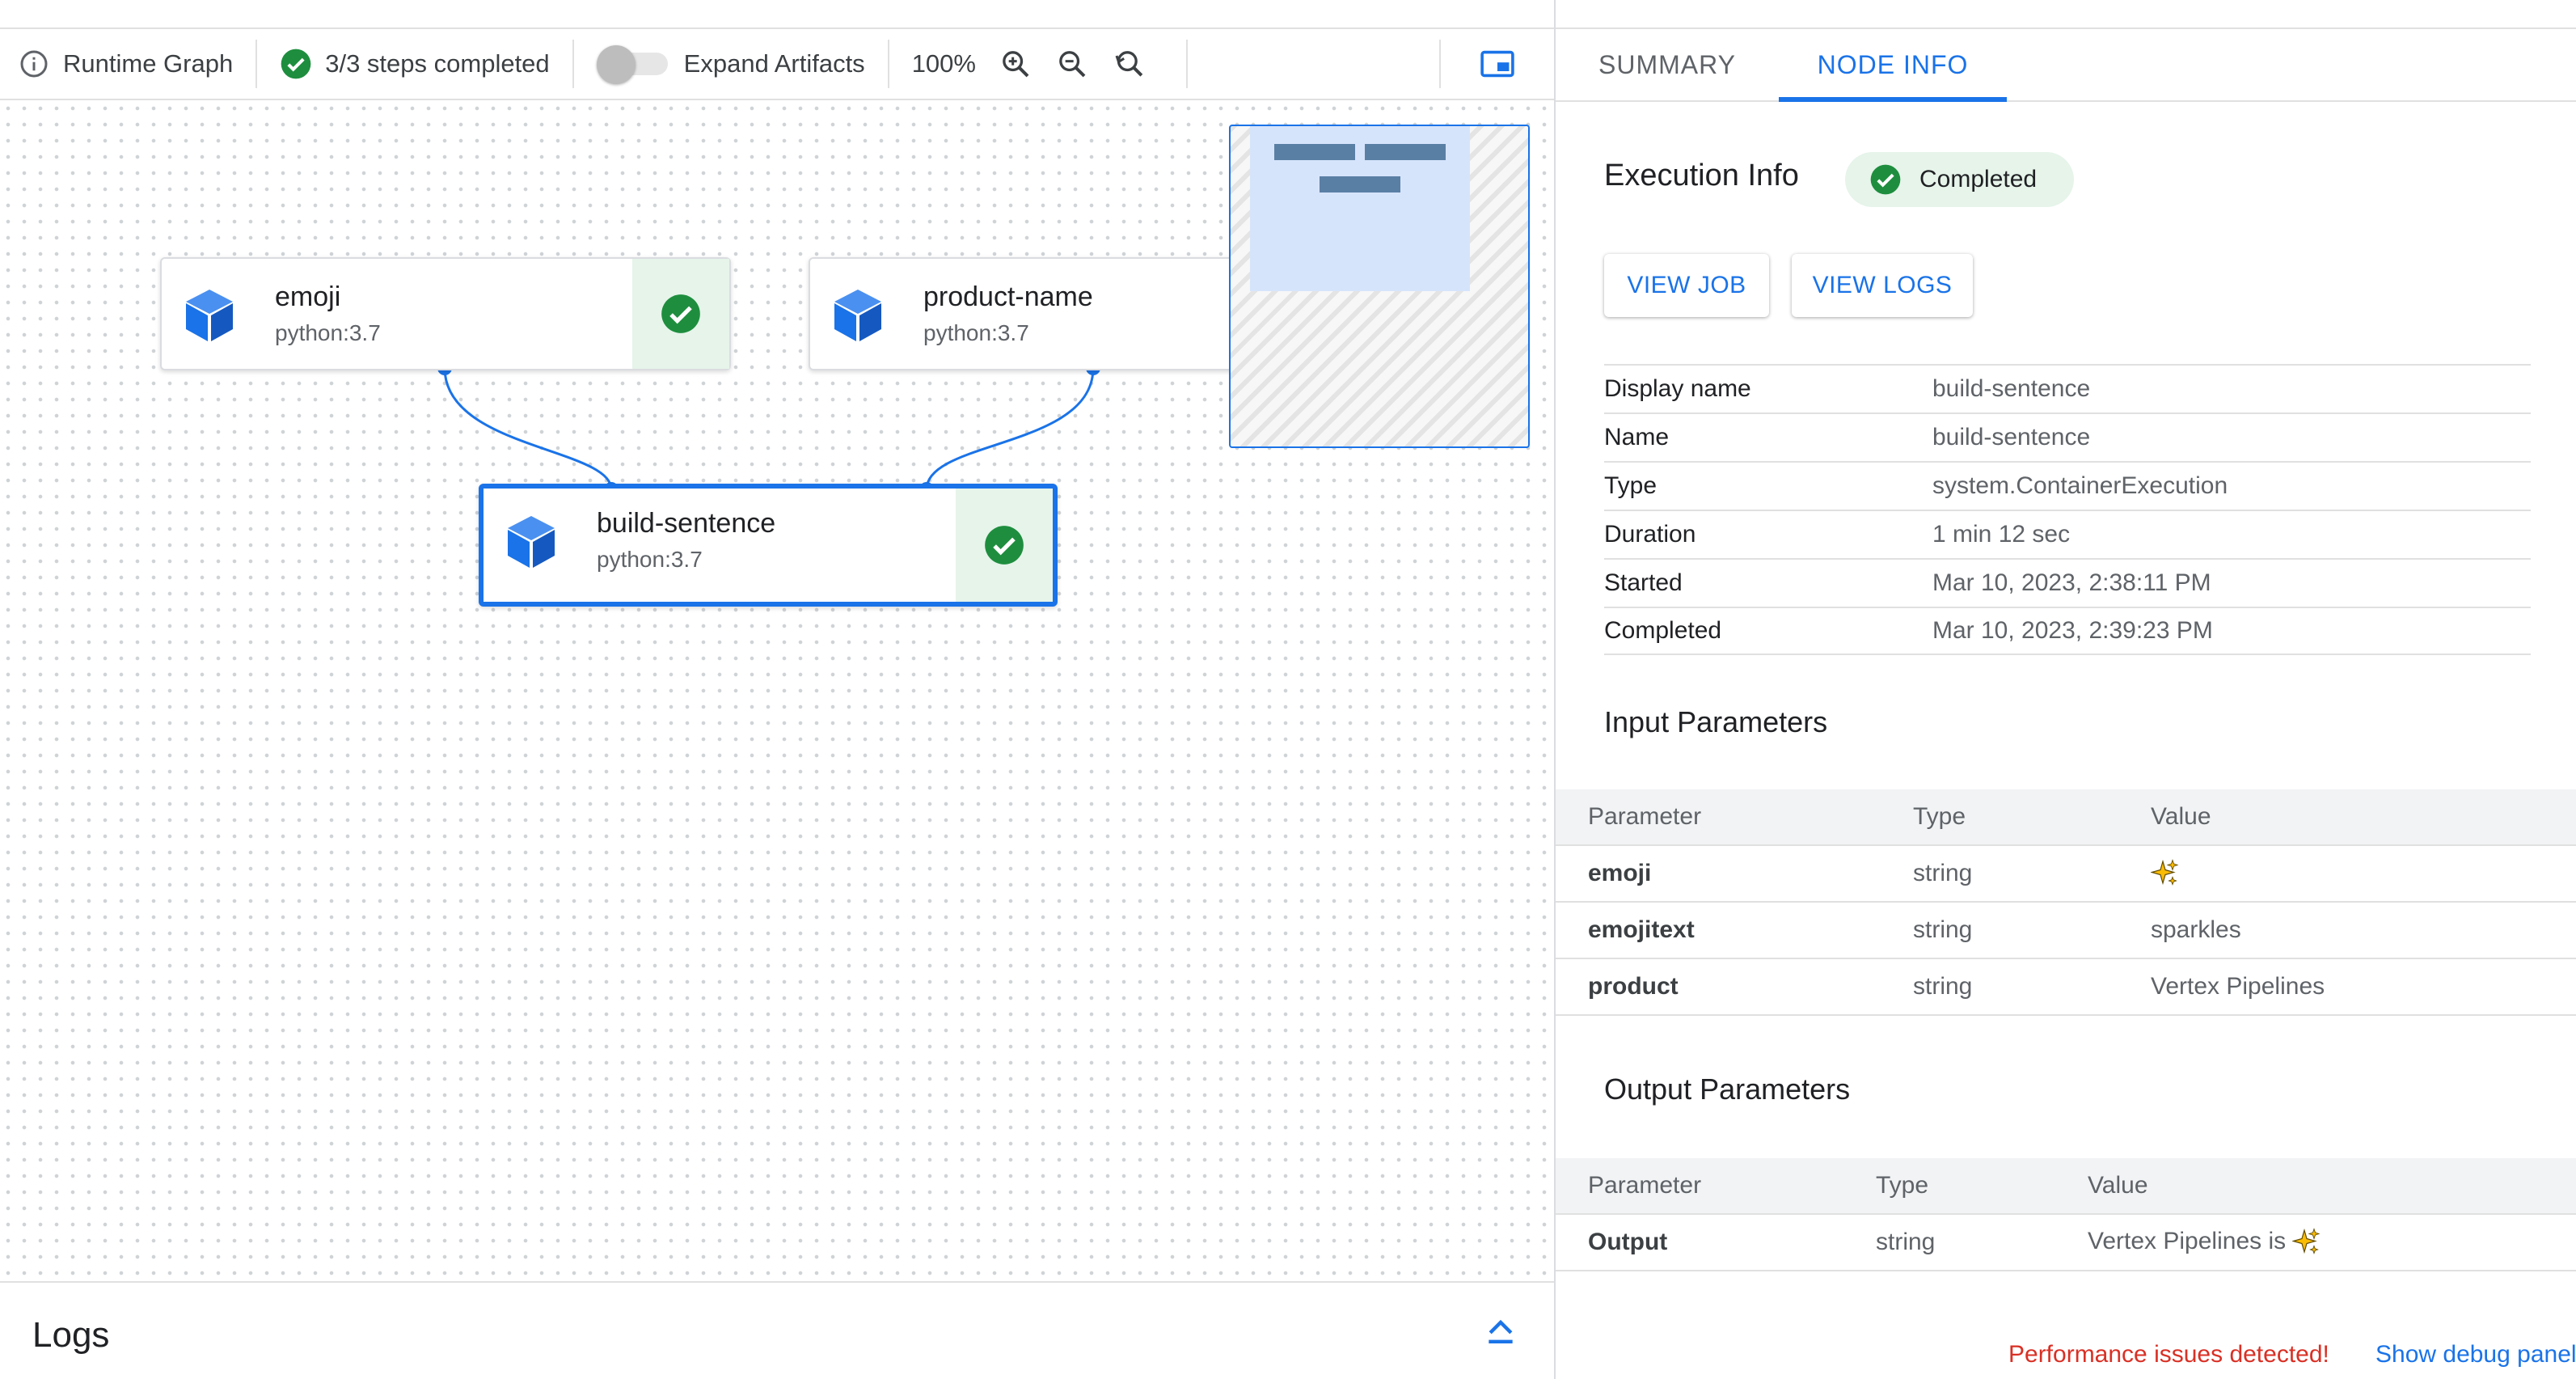  What do you see at coordinates (1667, 64) in the screenshot?
I see `tab-summary: SUMMARY` at bounding box center [1667, 64].